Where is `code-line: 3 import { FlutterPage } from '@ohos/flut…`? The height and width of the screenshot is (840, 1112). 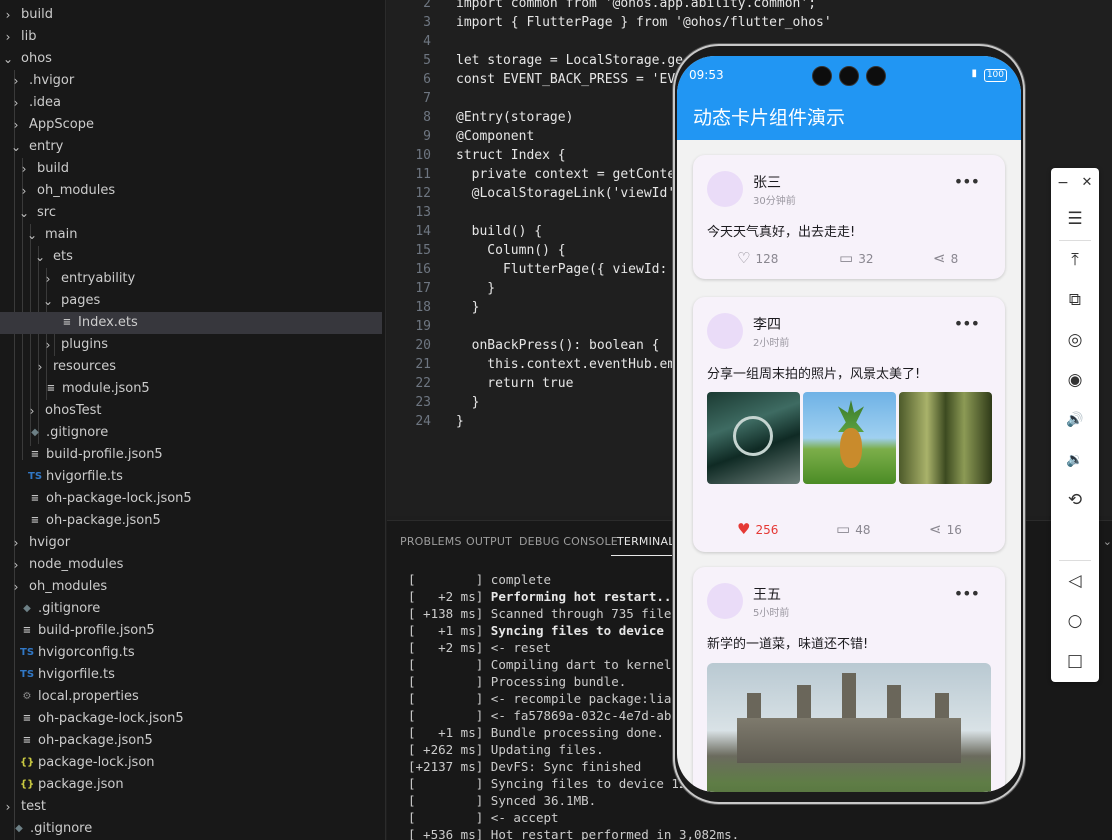 code-line: 3 import { FlutterPage } from '@ohos/flut… is located at coordinates (749, 22).